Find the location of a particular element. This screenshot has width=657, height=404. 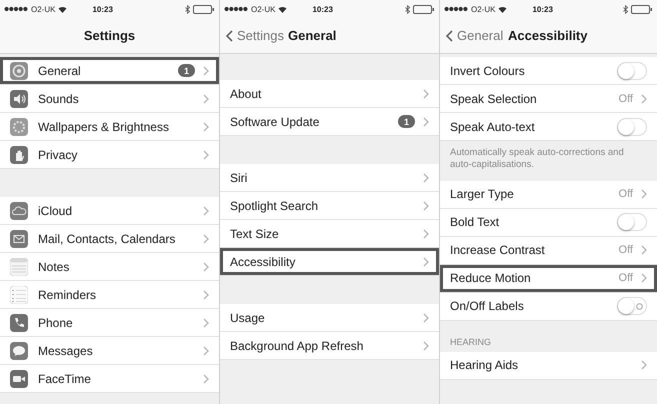

screen-title: General is located at coordinates (312, 35).